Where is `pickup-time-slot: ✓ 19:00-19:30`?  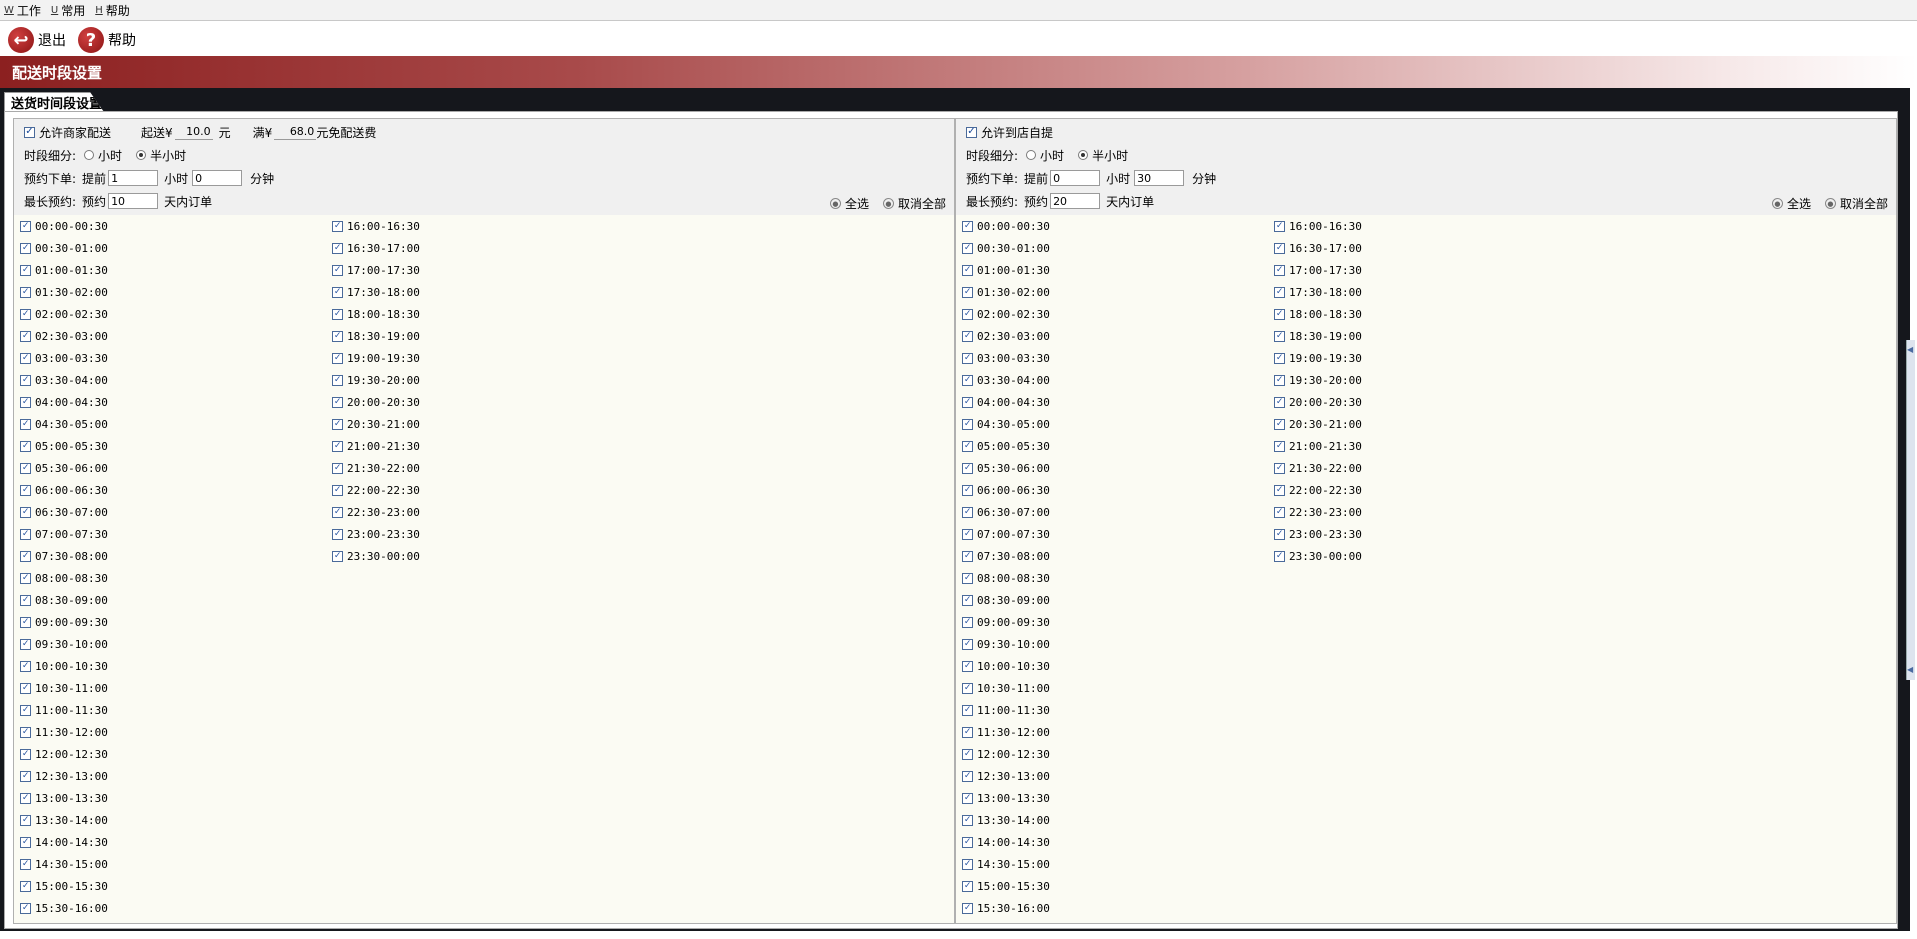
pickup-time-slot: ✓ 19:00-19:30 is located at coordinates (1318, 358).